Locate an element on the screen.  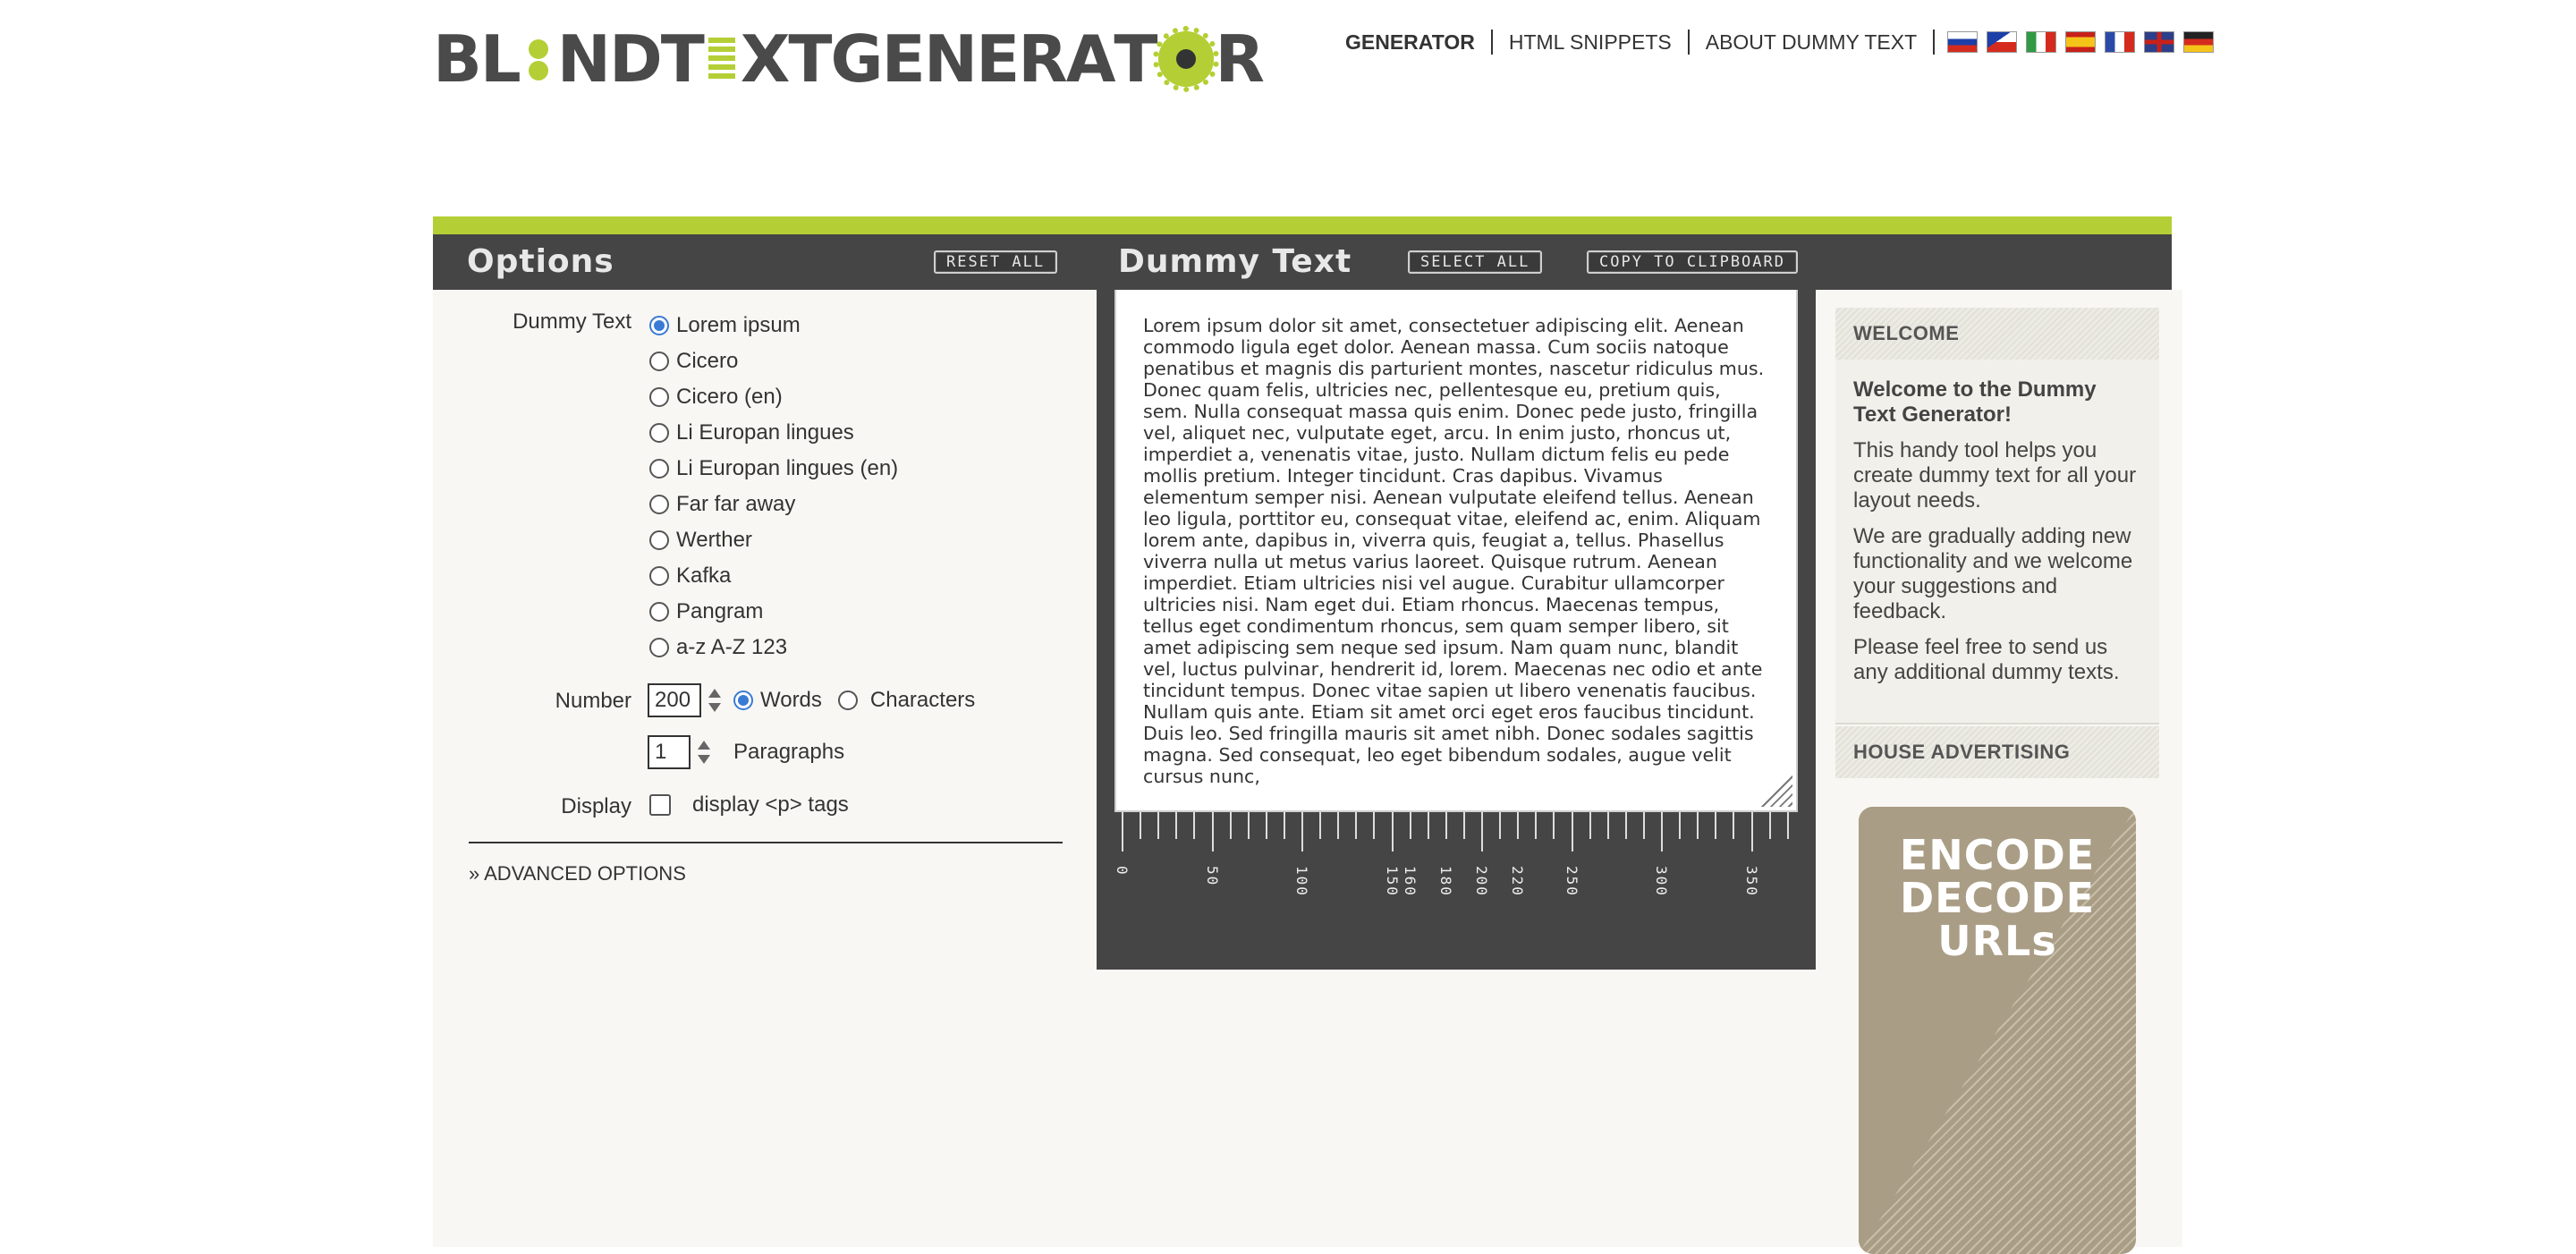
dummy-text-title: Dummy Text is located at coordinates (1235, 261).